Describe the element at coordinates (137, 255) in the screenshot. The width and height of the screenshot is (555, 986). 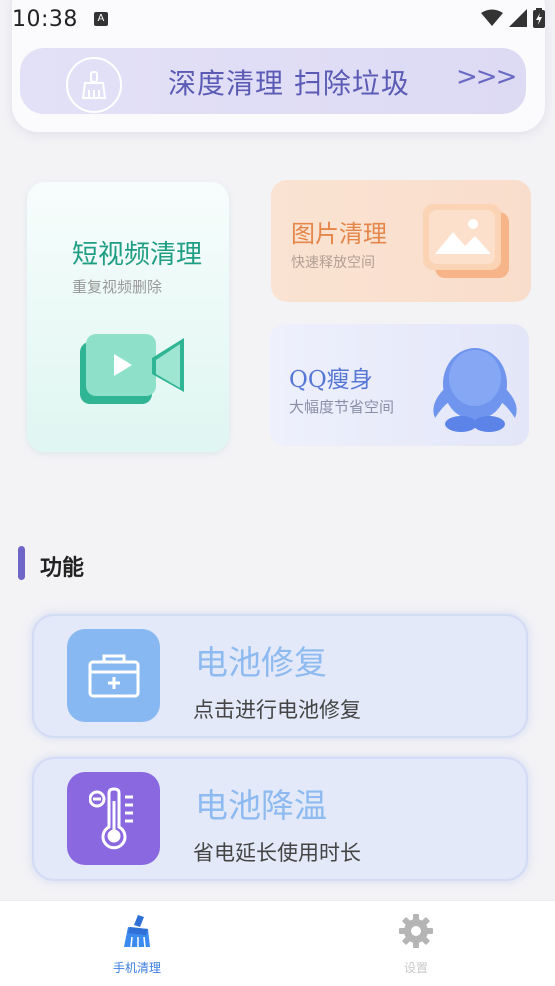
I see `short-video-title: 短视频清理` at that location.